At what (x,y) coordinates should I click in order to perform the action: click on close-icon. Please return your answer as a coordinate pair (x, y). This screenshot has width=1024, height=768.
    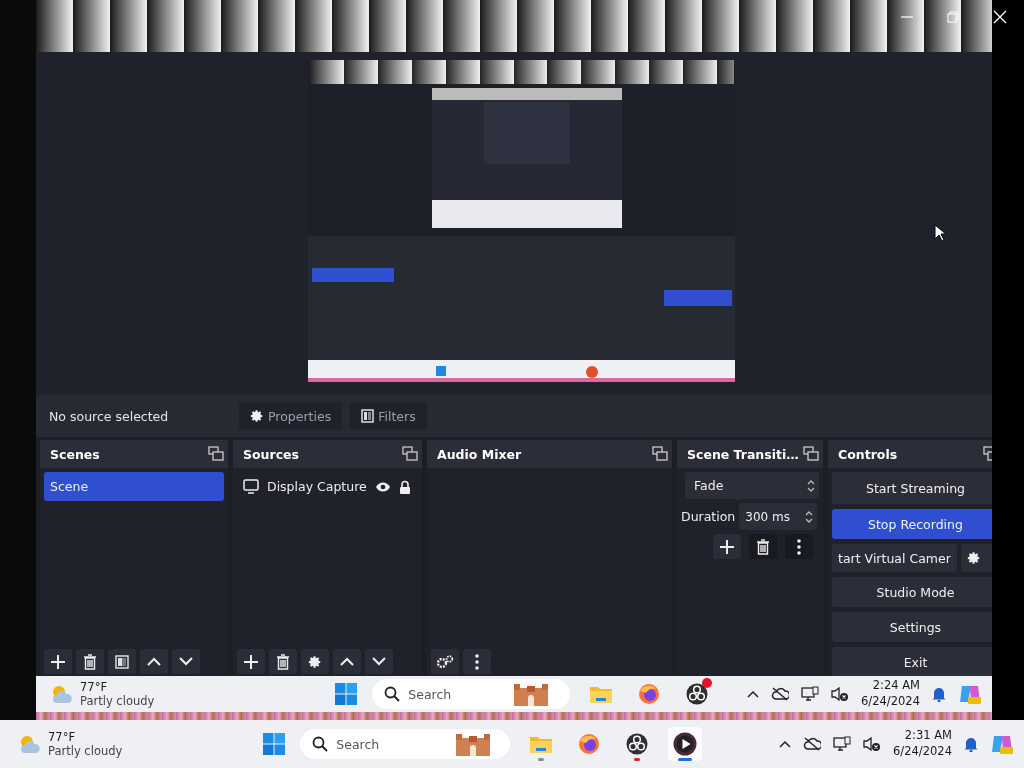
    Looking at the image, I should click on (1000, 17).